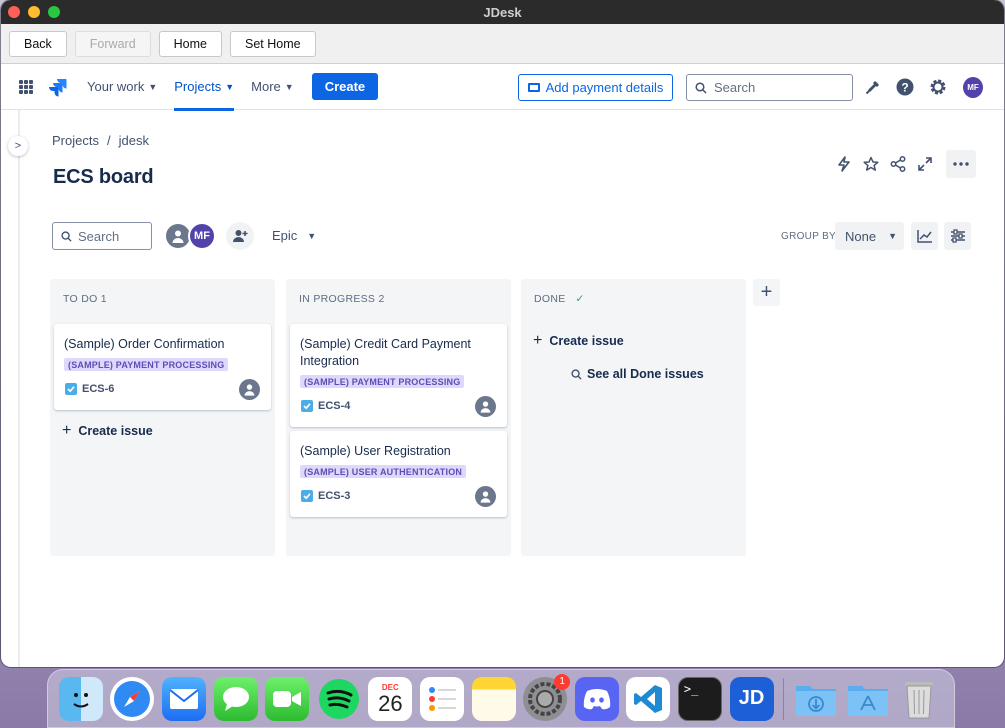  Describe the element at coordinates (957, 236) in the screenshot. I see `view-settings-button` at that location.